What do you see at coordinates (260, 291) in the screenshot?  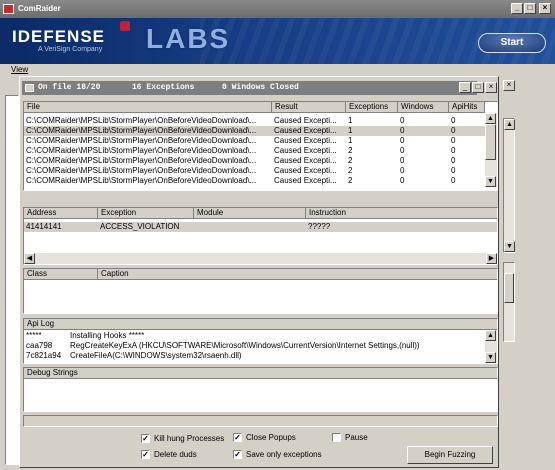 I see `windows-table: Class Caption` at bounding box center [260, 291].